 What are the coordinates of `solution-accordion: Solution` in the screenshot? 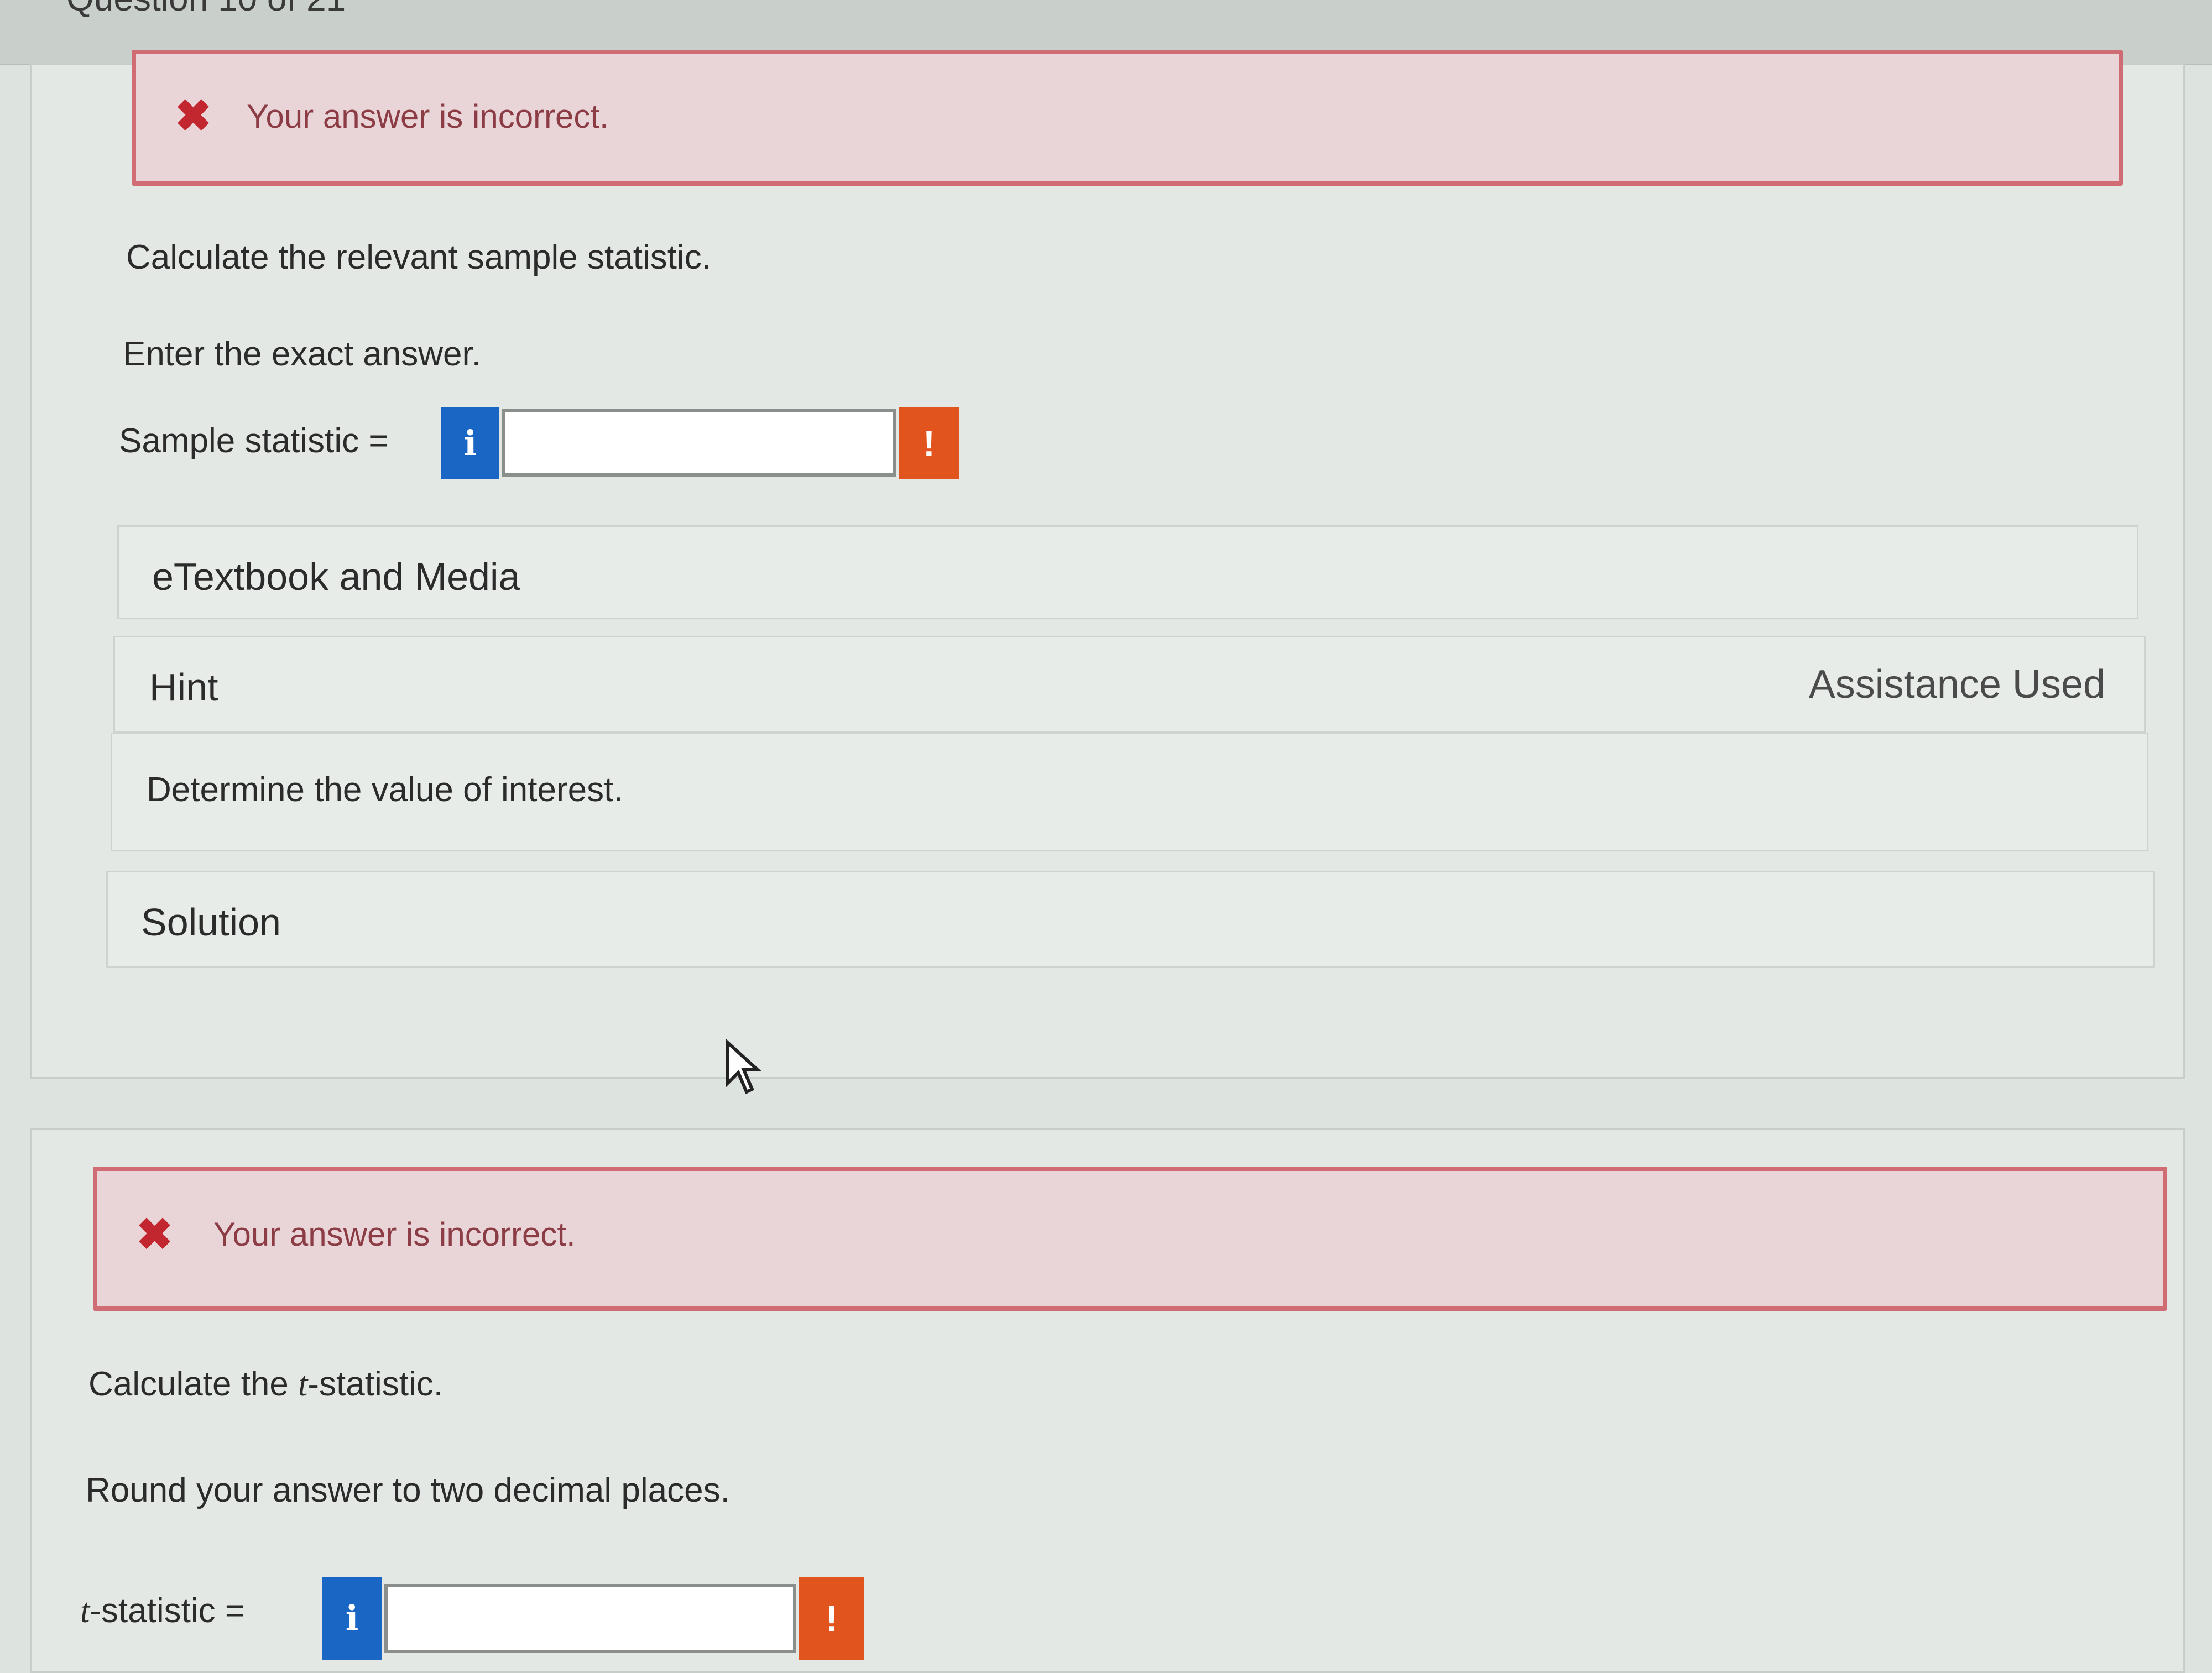 It's located at (1131, 919).